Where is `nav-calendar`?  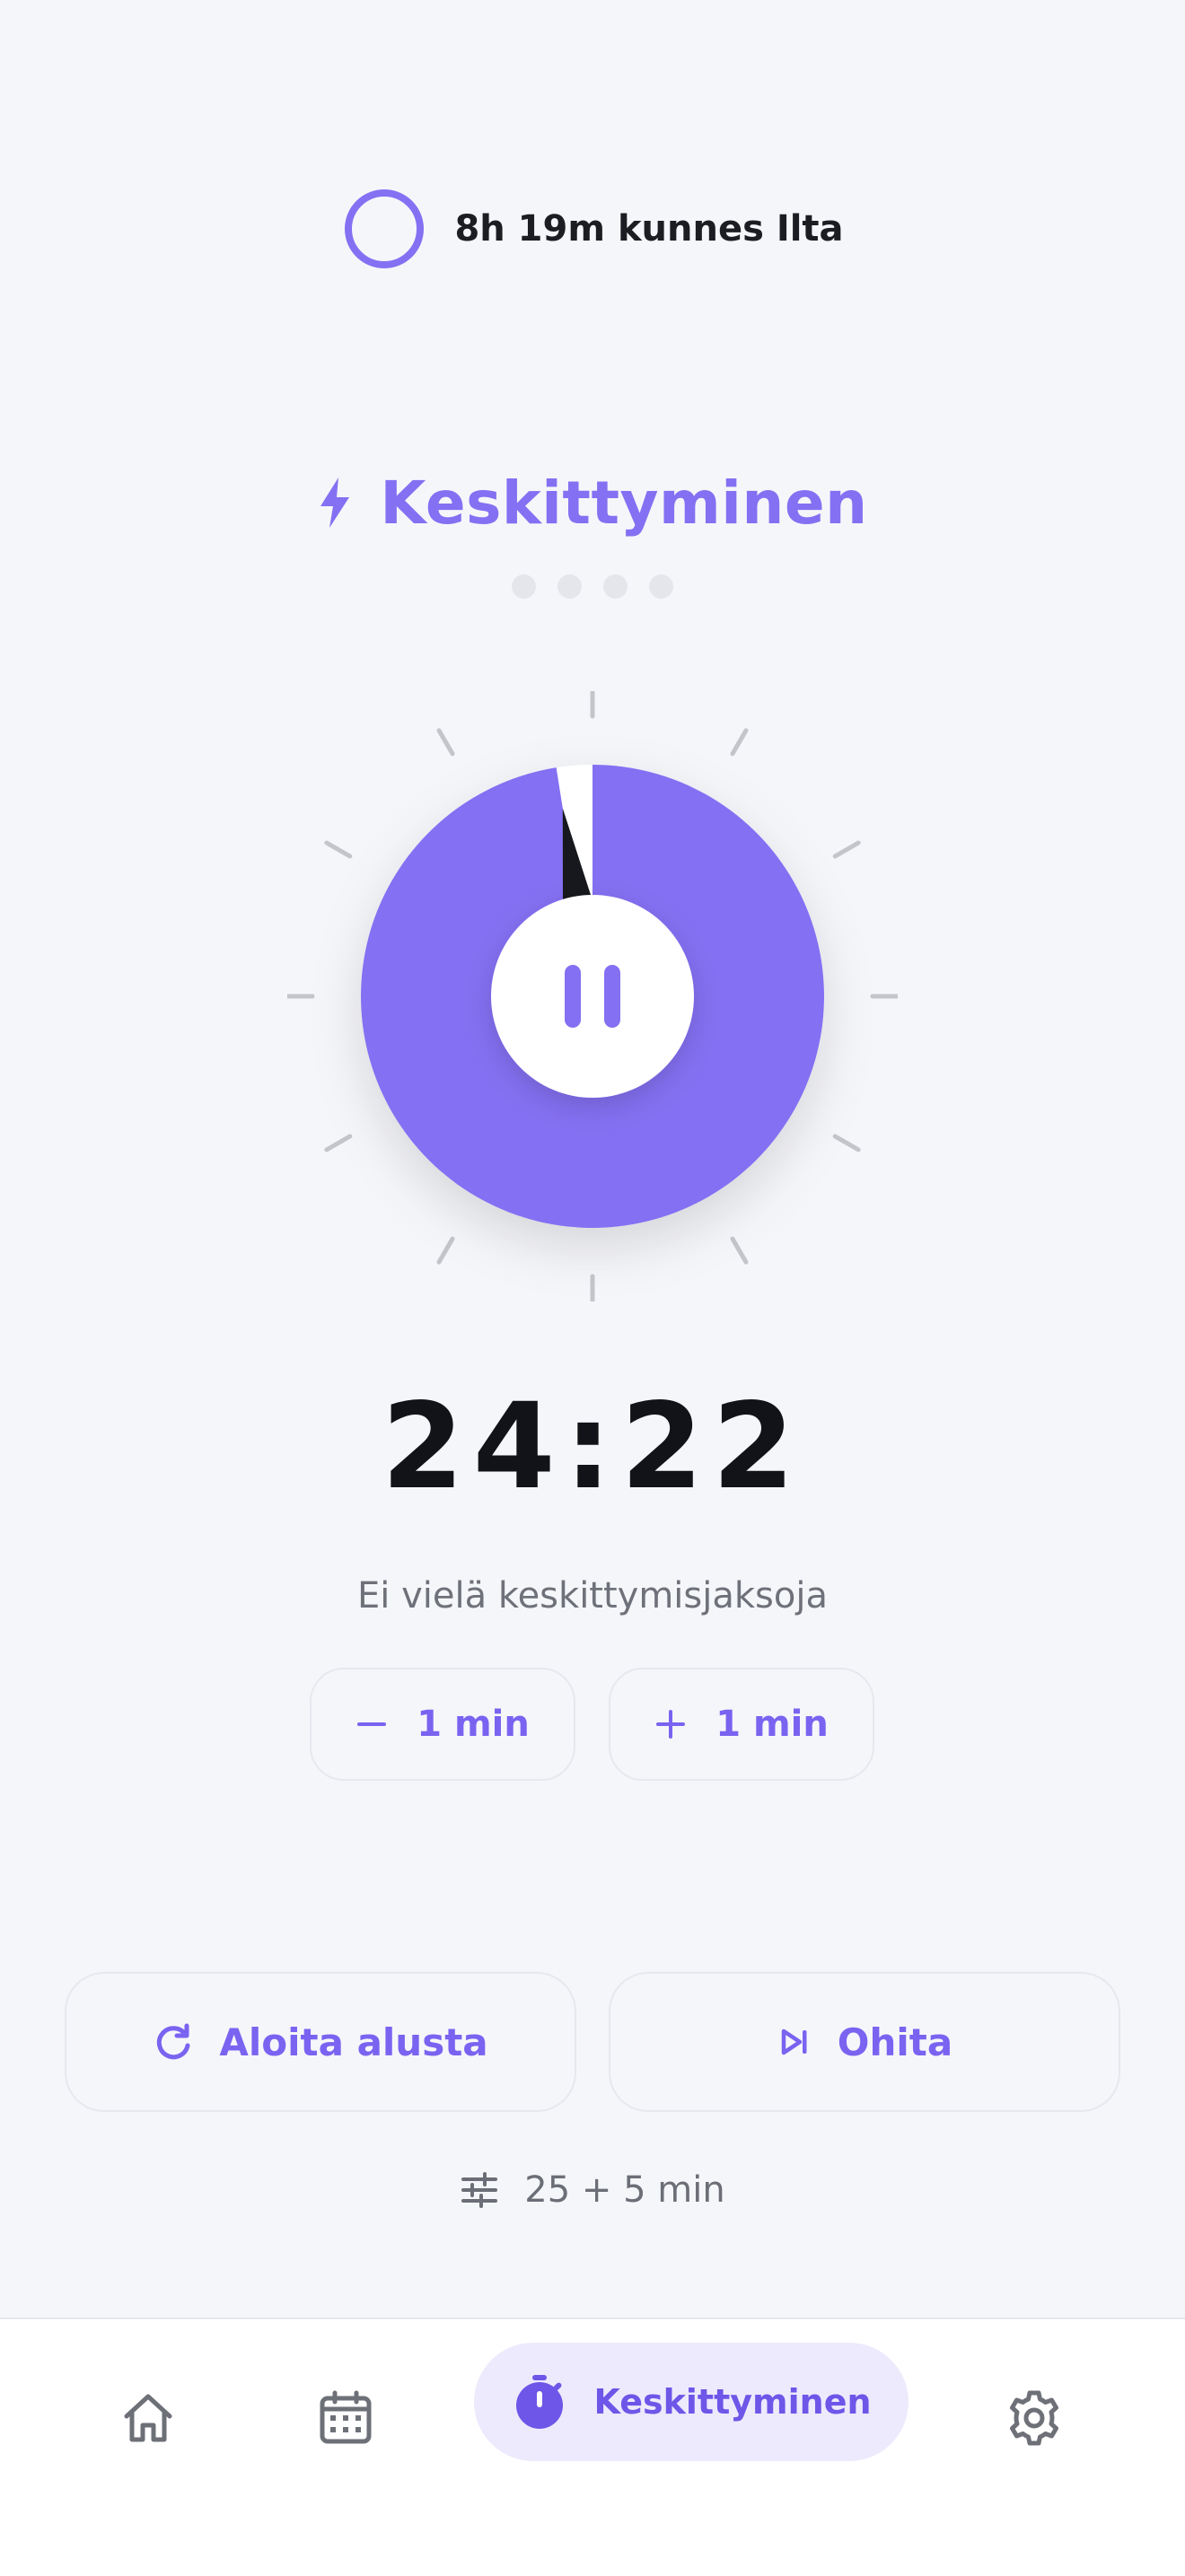
nav-calendar is located at coordinates (346, 2418).